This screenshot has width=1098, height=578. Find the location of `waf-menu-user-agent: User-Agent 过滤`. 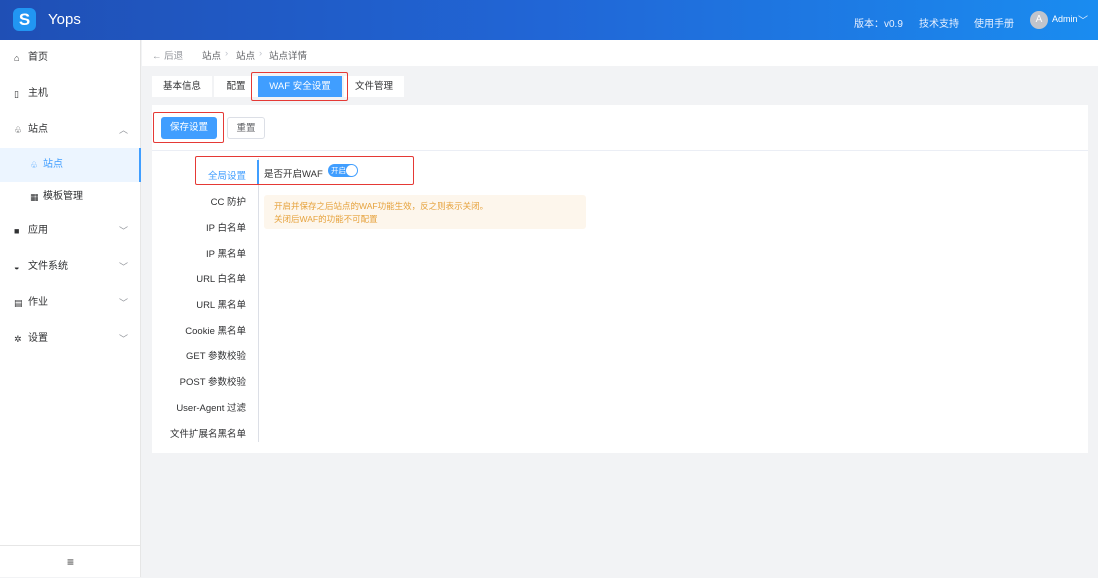

waf-menu-user-agent: User-Agent 过滤 is located at coordinates (211, 407).